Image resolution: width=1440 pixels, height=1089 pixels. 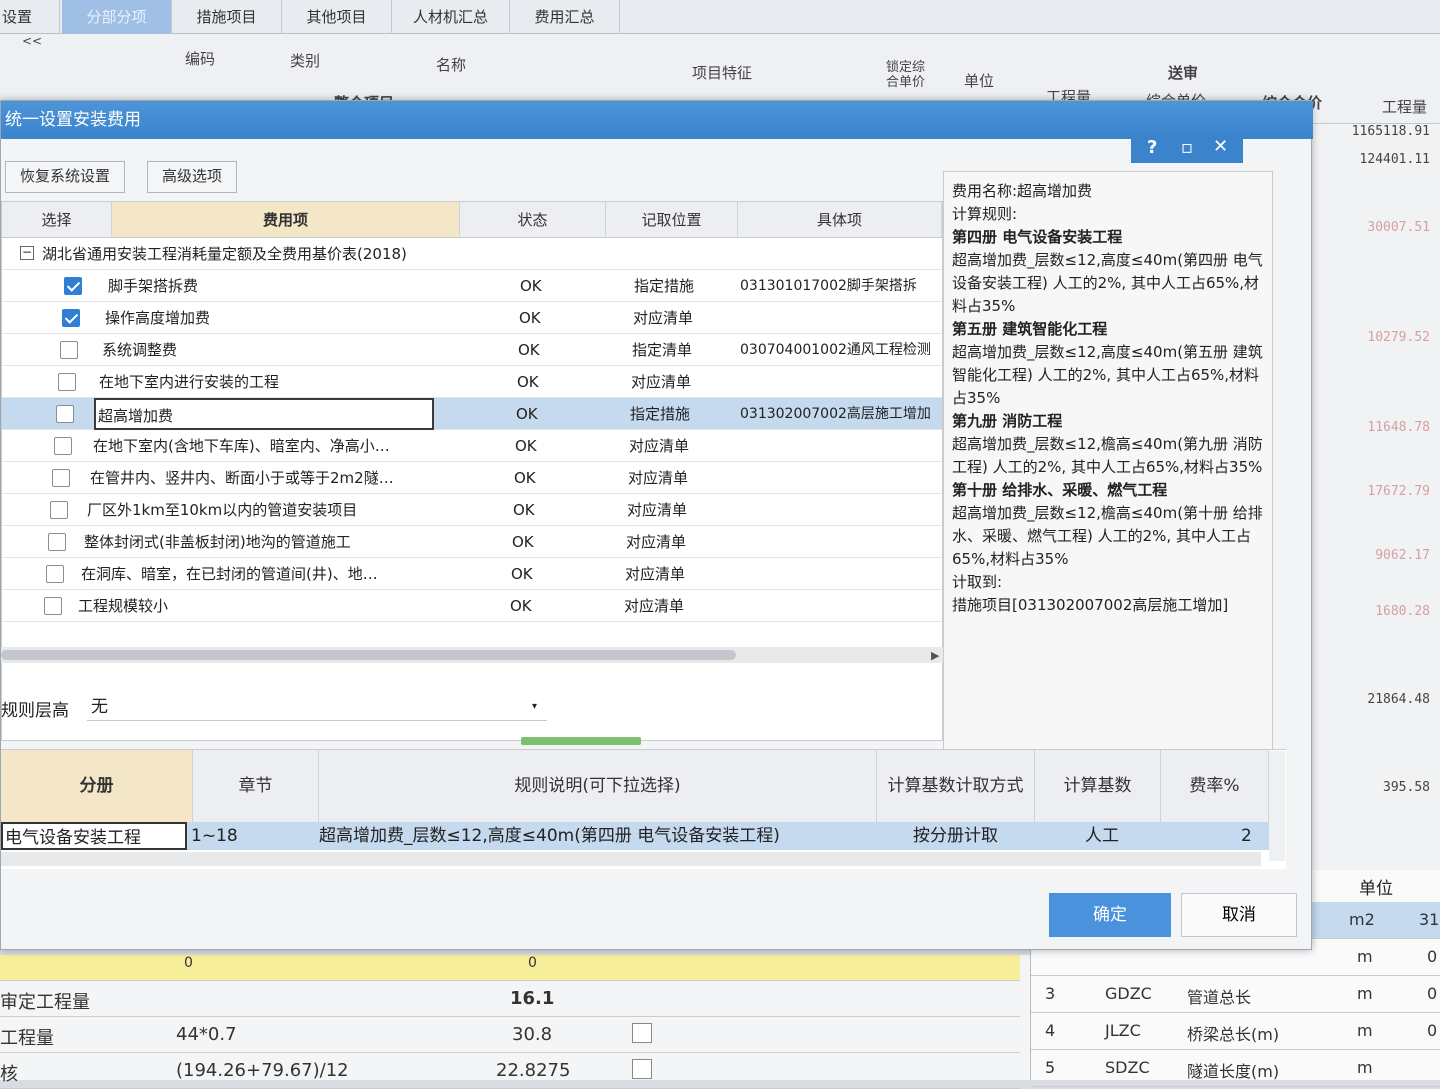 I want to click on rule-rate: 2, so click(x=1246, y=836).